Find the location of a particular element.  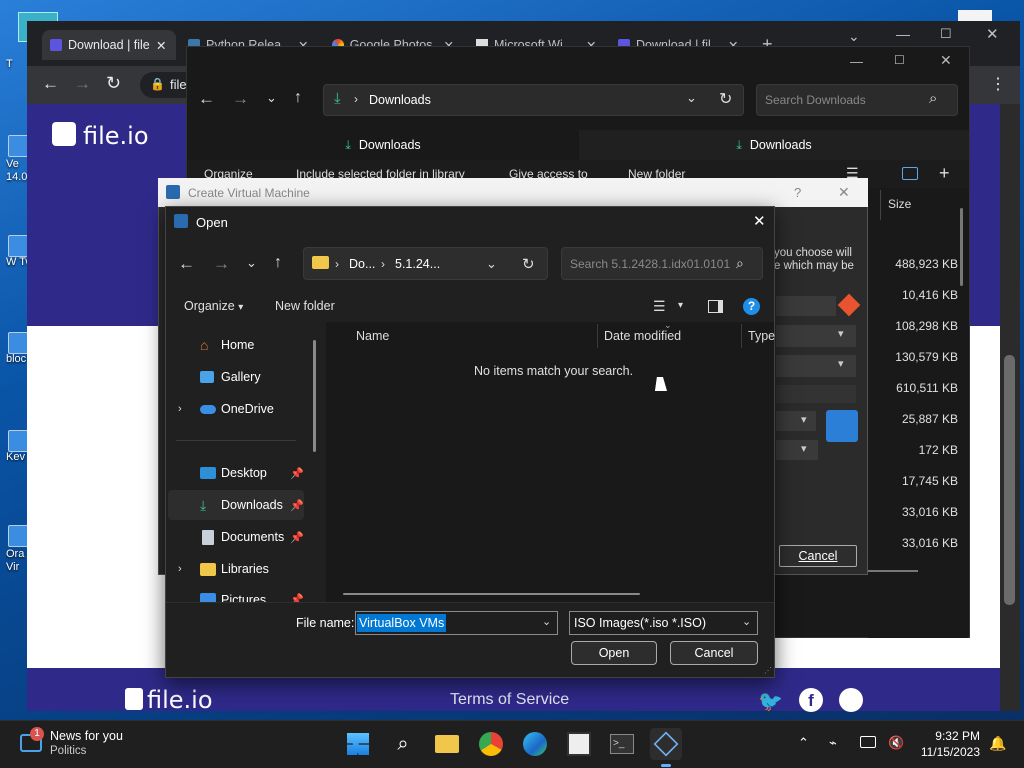

help-icon: ? is located at coordinates (751, 306).